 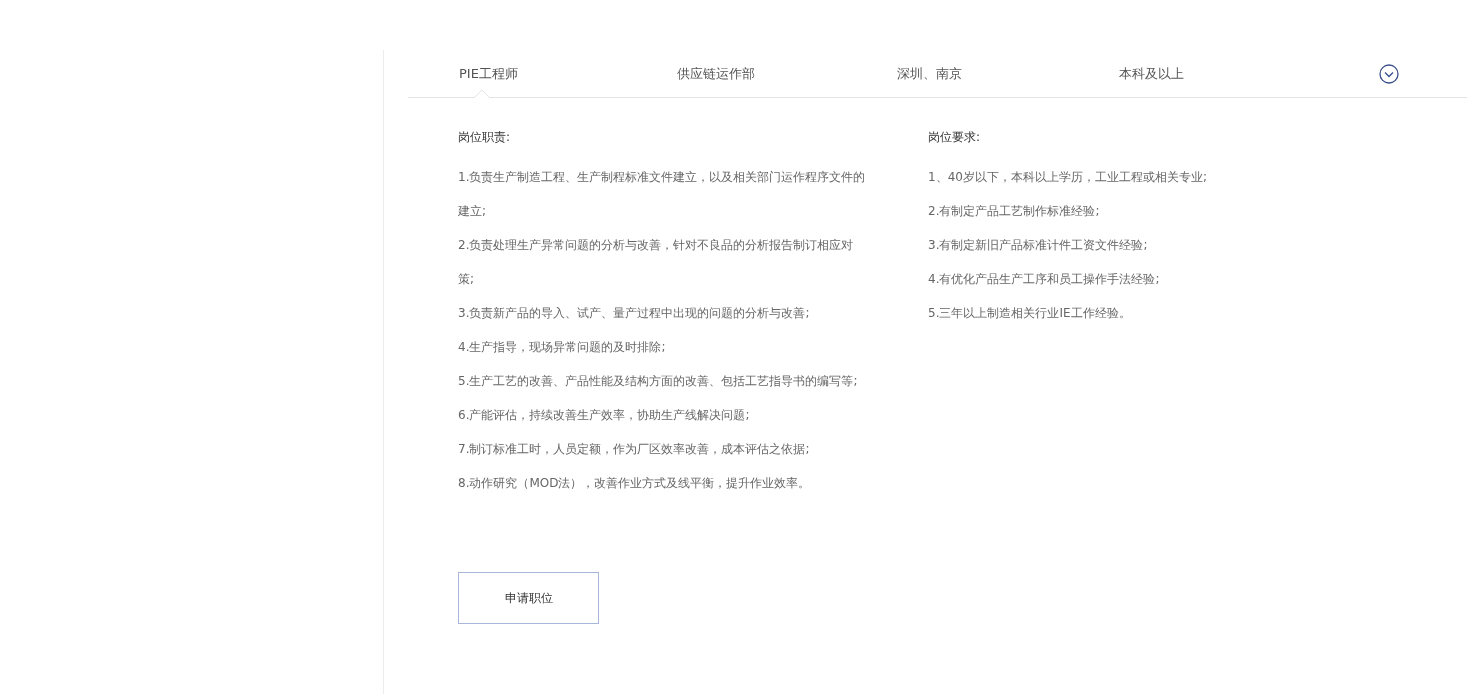 What do you see at coordinates (634, 313) in the screenshot?
I see `duty-item: 3.负责新产品的导入、试产、量产过程中出现的问题的分析与改善;` at bounding box center [634, 313].